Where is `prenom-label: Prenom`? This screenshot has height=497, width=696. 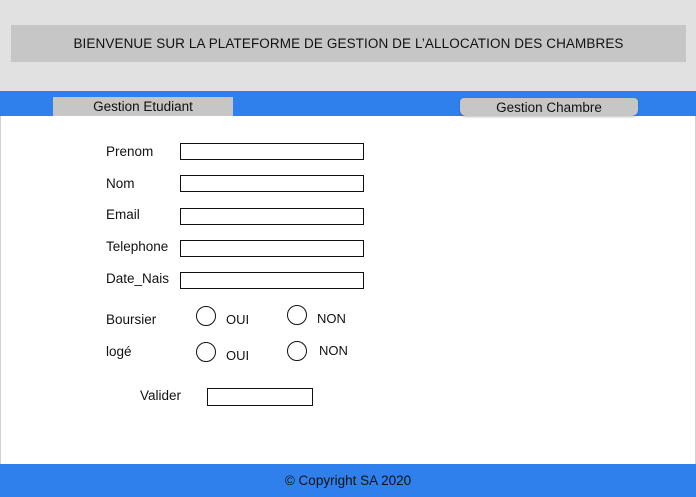 prenom-label: Prenom is located at coordinates (130, 151).